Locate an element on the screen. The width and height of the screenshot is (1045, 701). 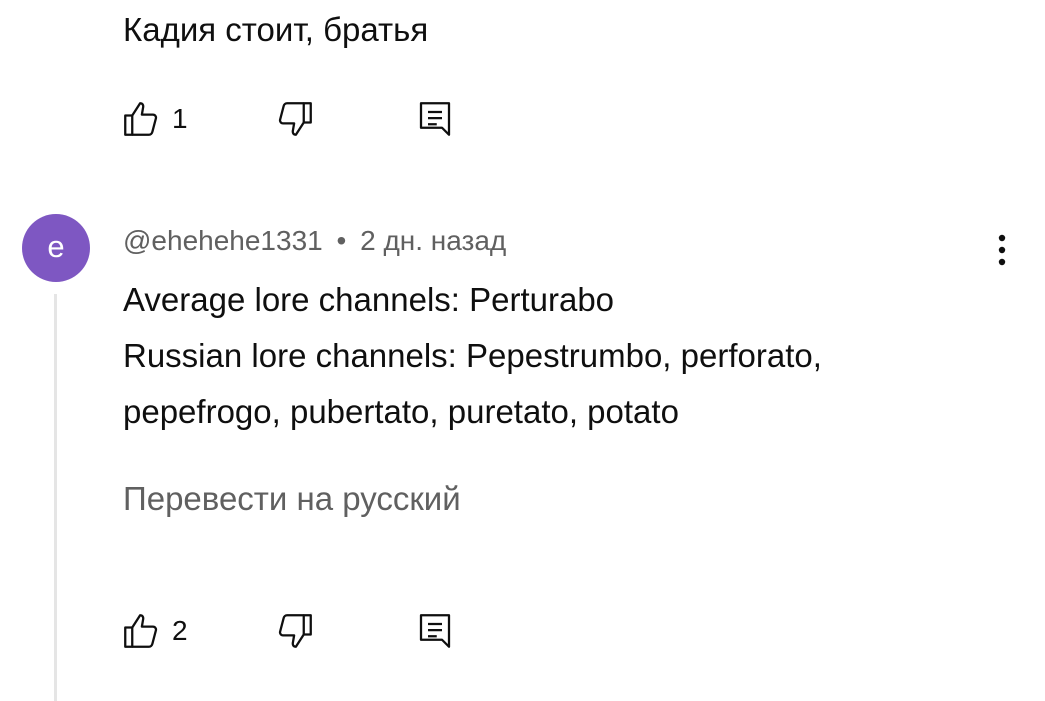
previous-comment-reply-button is located at coordinates (439, 119).